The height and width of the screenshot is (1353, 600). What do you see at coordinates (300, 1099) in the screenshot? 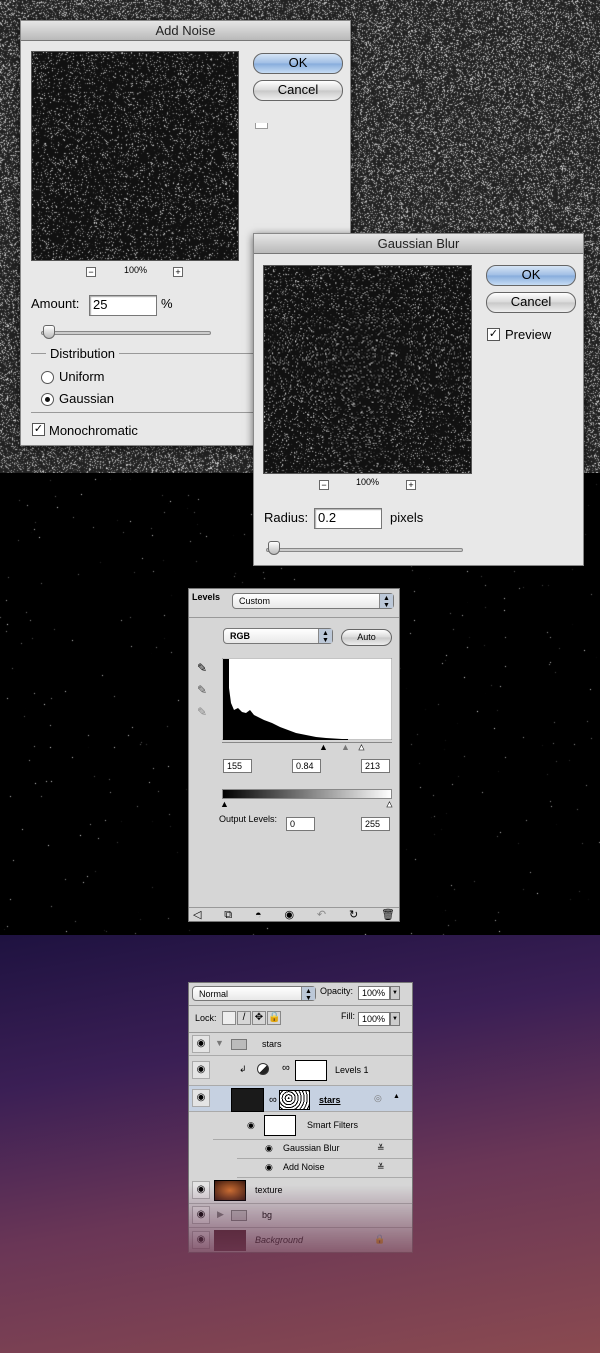
I see `layer-row-stars-smart-object: ◉ ∞ stars ◎ ▲` at bounding box center [300, 1099].